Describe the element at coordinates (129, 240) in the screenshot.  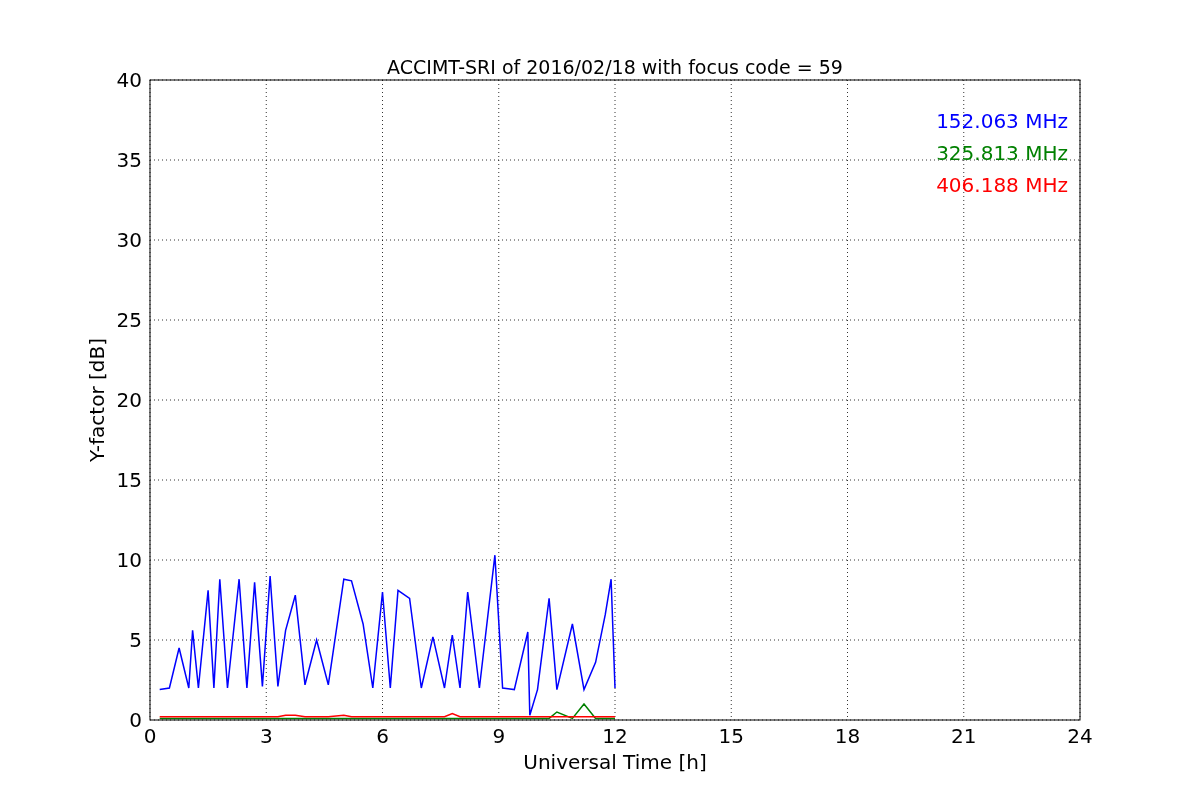
I see `y-tick-label: 30` at that location.